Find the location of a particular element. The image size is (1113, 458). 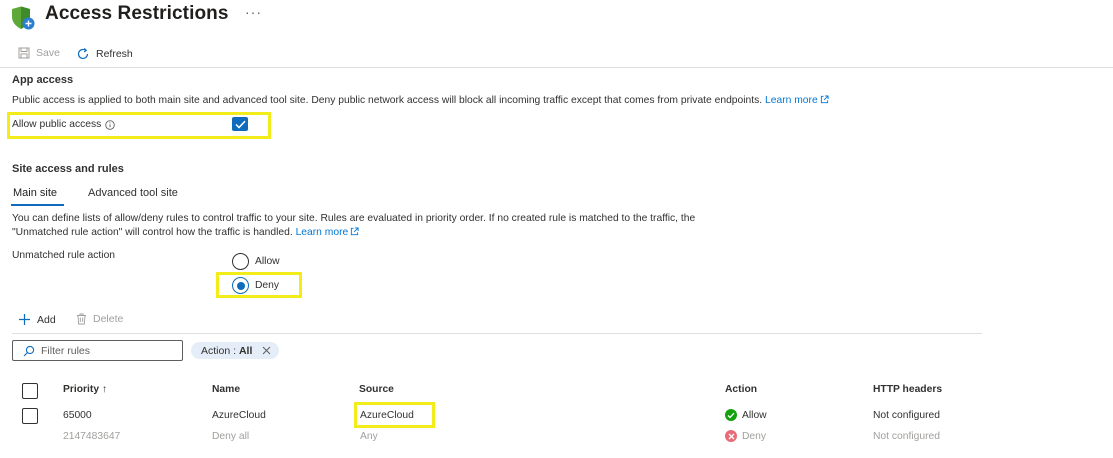

action-deny-label: Deny is located at coordinates (754, 436).